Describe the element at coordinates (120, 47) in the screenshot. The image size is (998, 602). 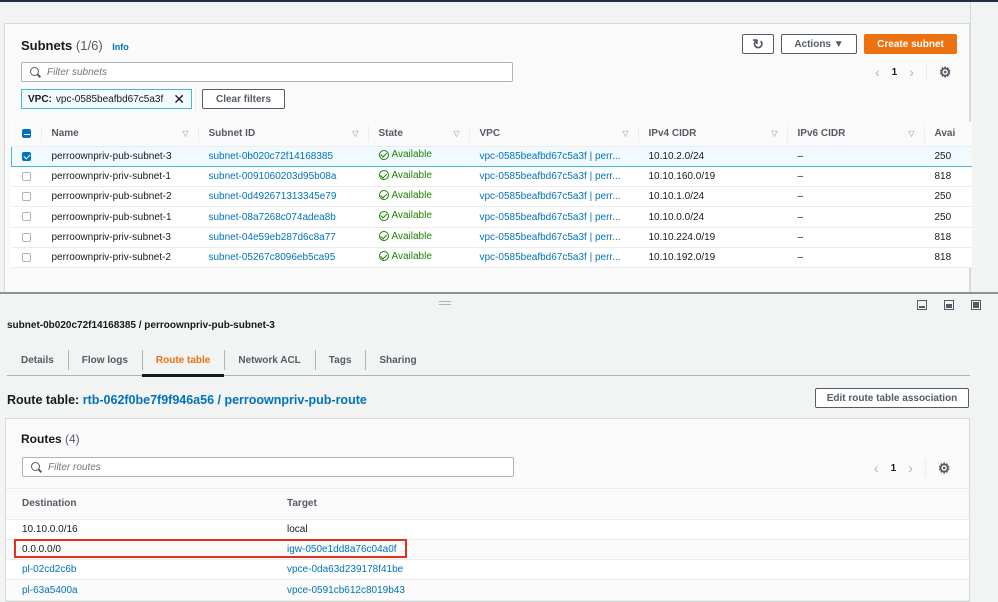
I see `info-link: Info` at that location.